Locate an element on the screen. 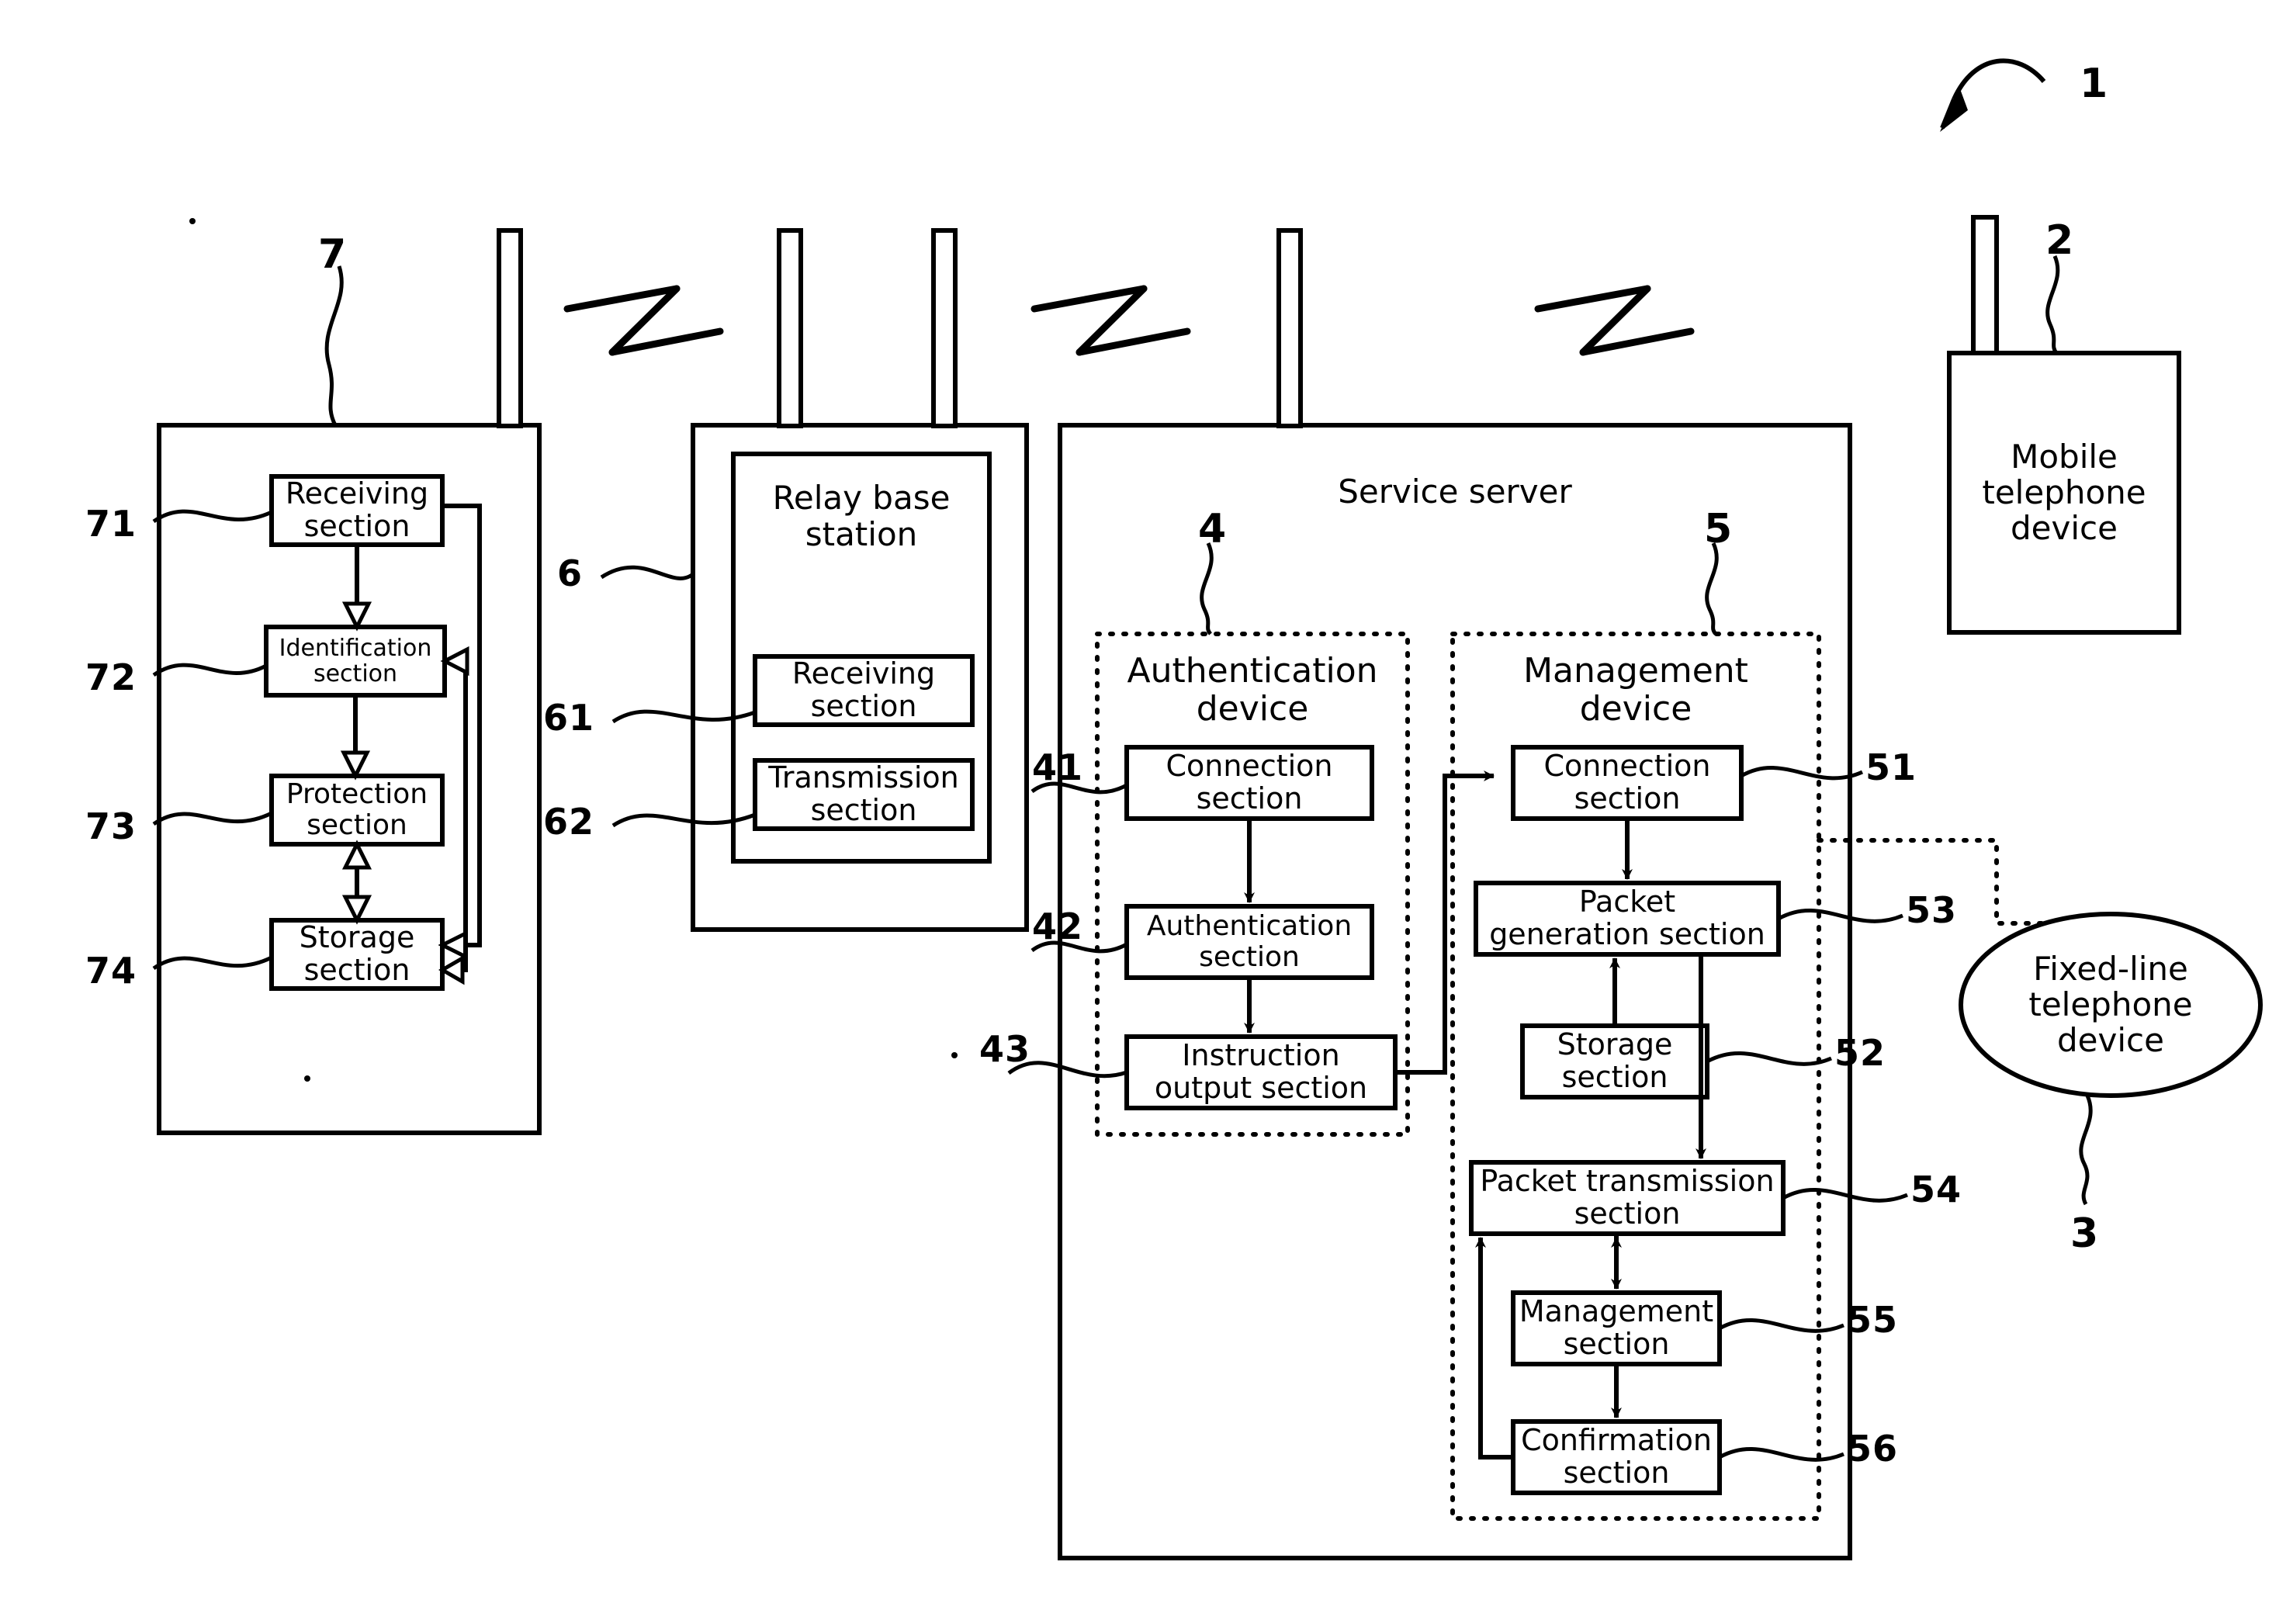 This screenshot has height=1624, width=2293. ref-number-7: 7 is located at coordinates (333, 254).